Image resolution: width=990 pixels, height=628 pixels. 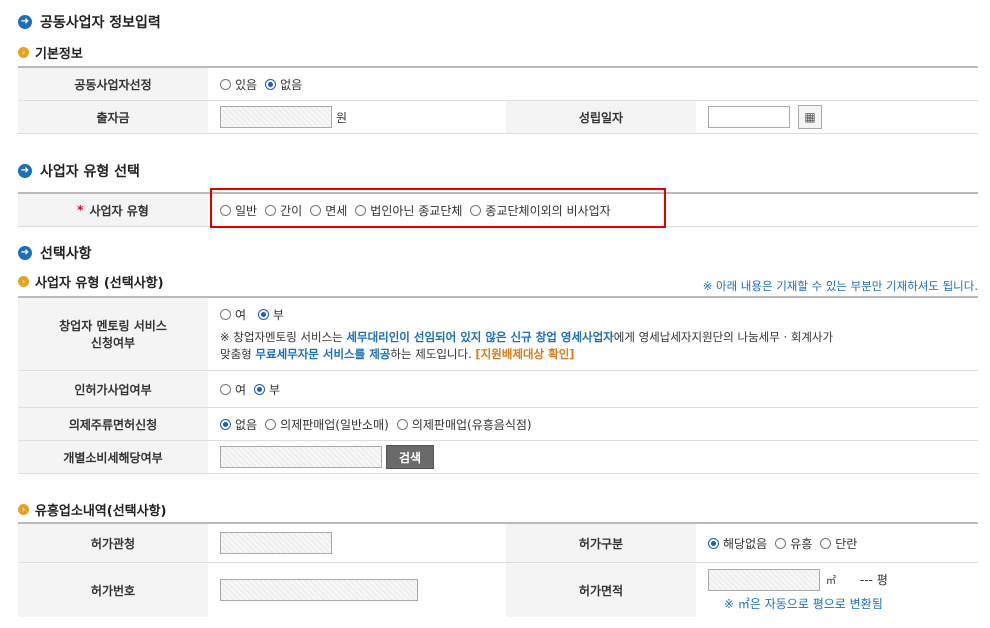 I want to click on area-note: ※ ㎡은 자동으로 평으로 변환됨, so click(x=803, y=603).